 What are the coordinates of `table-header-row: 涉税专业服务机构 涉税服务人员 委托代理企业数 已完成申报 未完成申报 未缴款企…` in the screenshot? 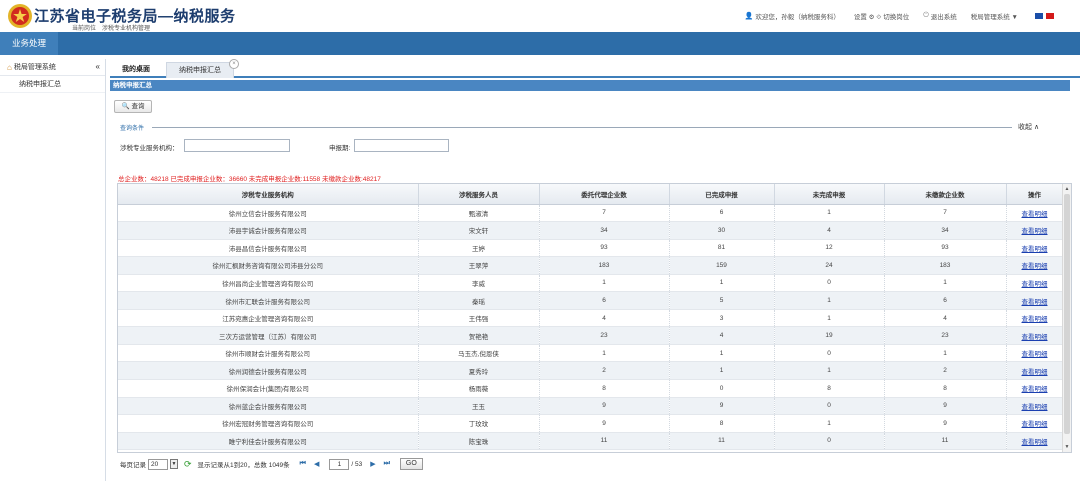 It's located at (591, 194).